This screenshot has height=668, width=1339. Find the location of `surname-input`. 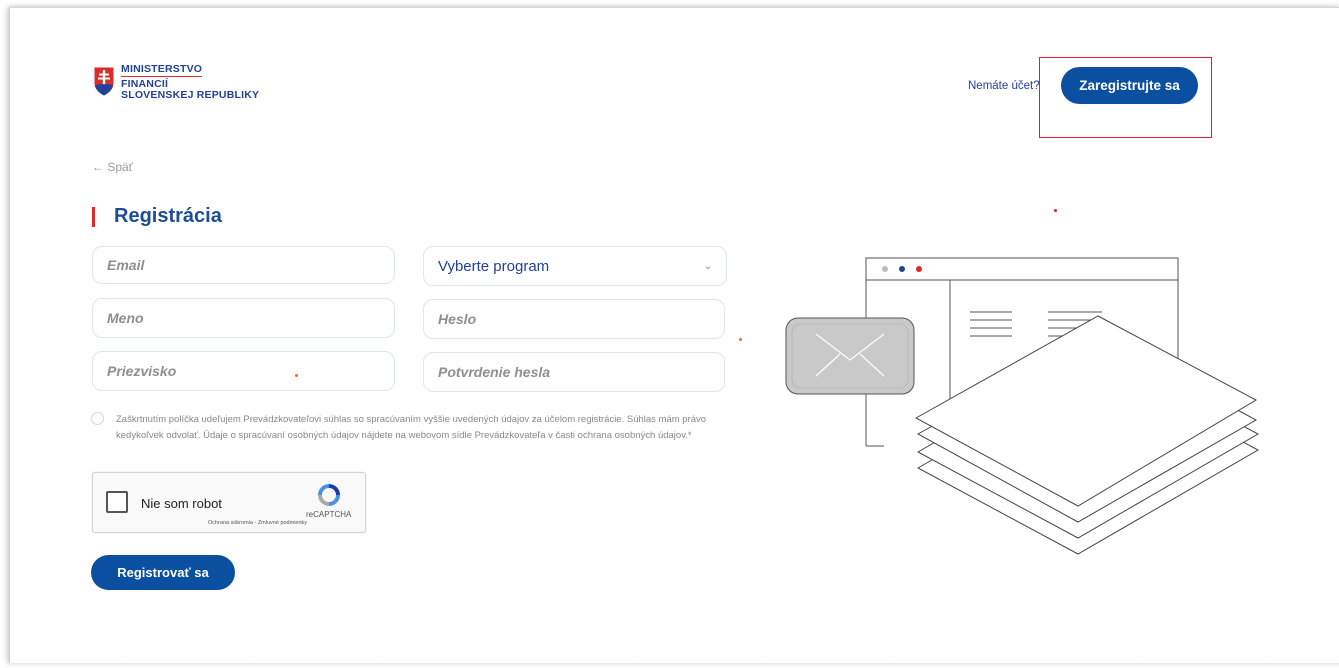

surname-input is located at coordinates (243, 371).